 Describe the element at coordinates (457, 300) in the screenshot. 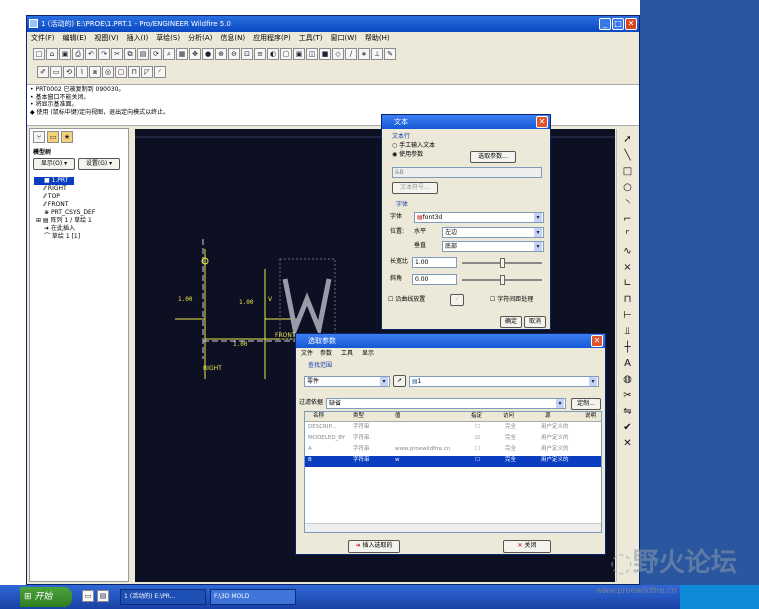

I see `flip-direction-icon: ⁄` at that location.